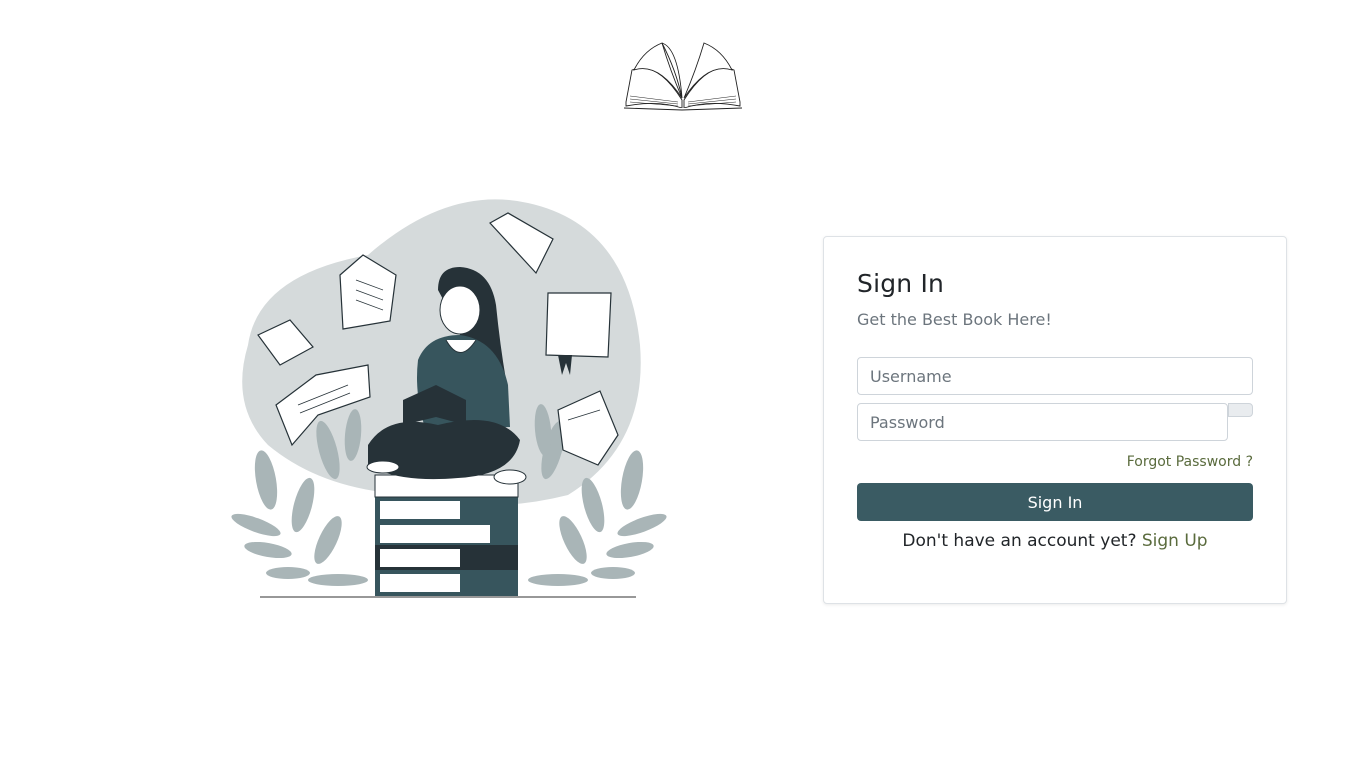 Image resolution: width=1366 pixels, height=768 pixels. I want to click on open-book-icon, so click(683, 76).